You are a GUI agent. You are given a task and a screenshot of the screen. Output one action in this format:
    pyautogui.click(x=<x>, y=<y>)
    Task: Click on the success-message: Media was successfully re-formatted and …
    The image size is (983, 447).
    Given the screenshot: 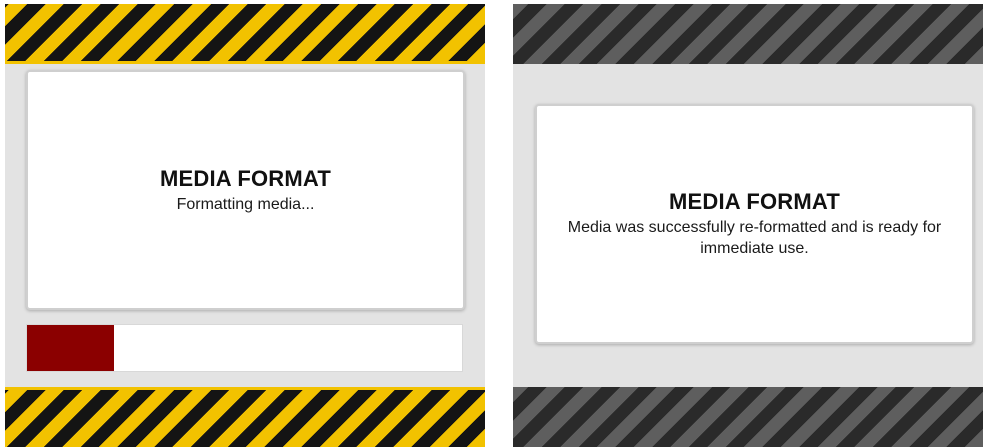 What is the action you would take?
    pyautogui.click(x=754, y=238)
    